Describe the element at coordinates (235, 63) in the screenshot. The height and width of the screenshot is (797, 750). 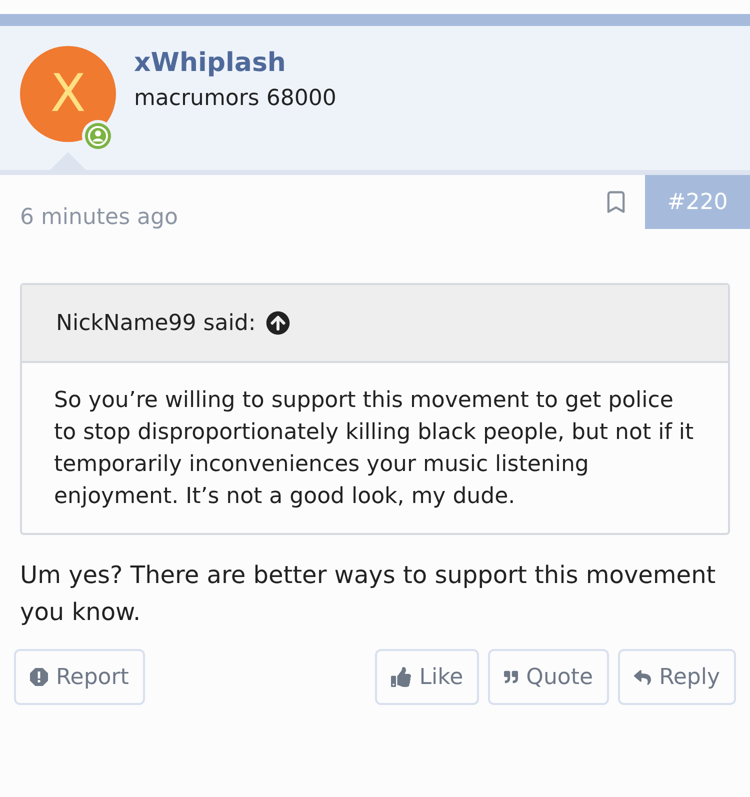
I see `username: xWhiplash` at that location.